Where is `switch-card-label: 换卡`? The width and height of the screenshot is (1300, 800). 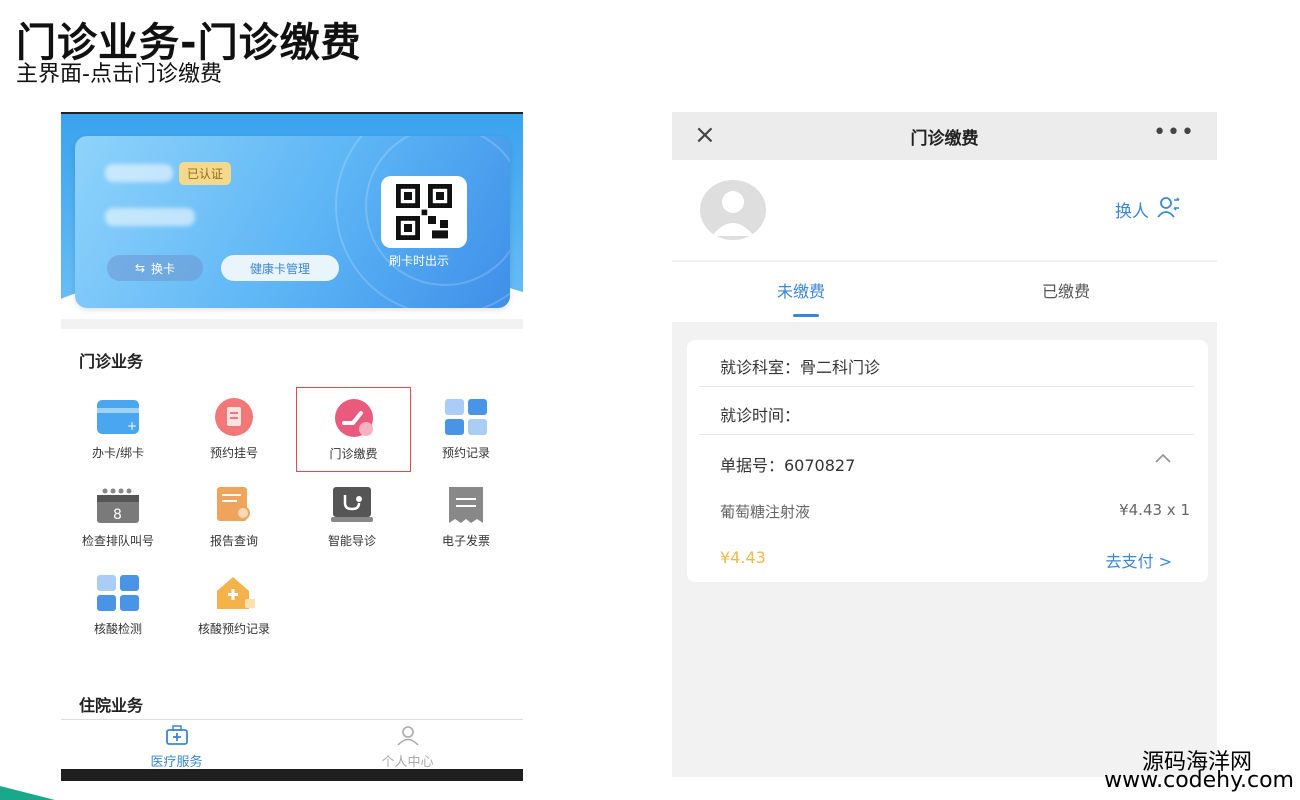
switch-card-label: 换卡 is located at coordinates (163, 268).